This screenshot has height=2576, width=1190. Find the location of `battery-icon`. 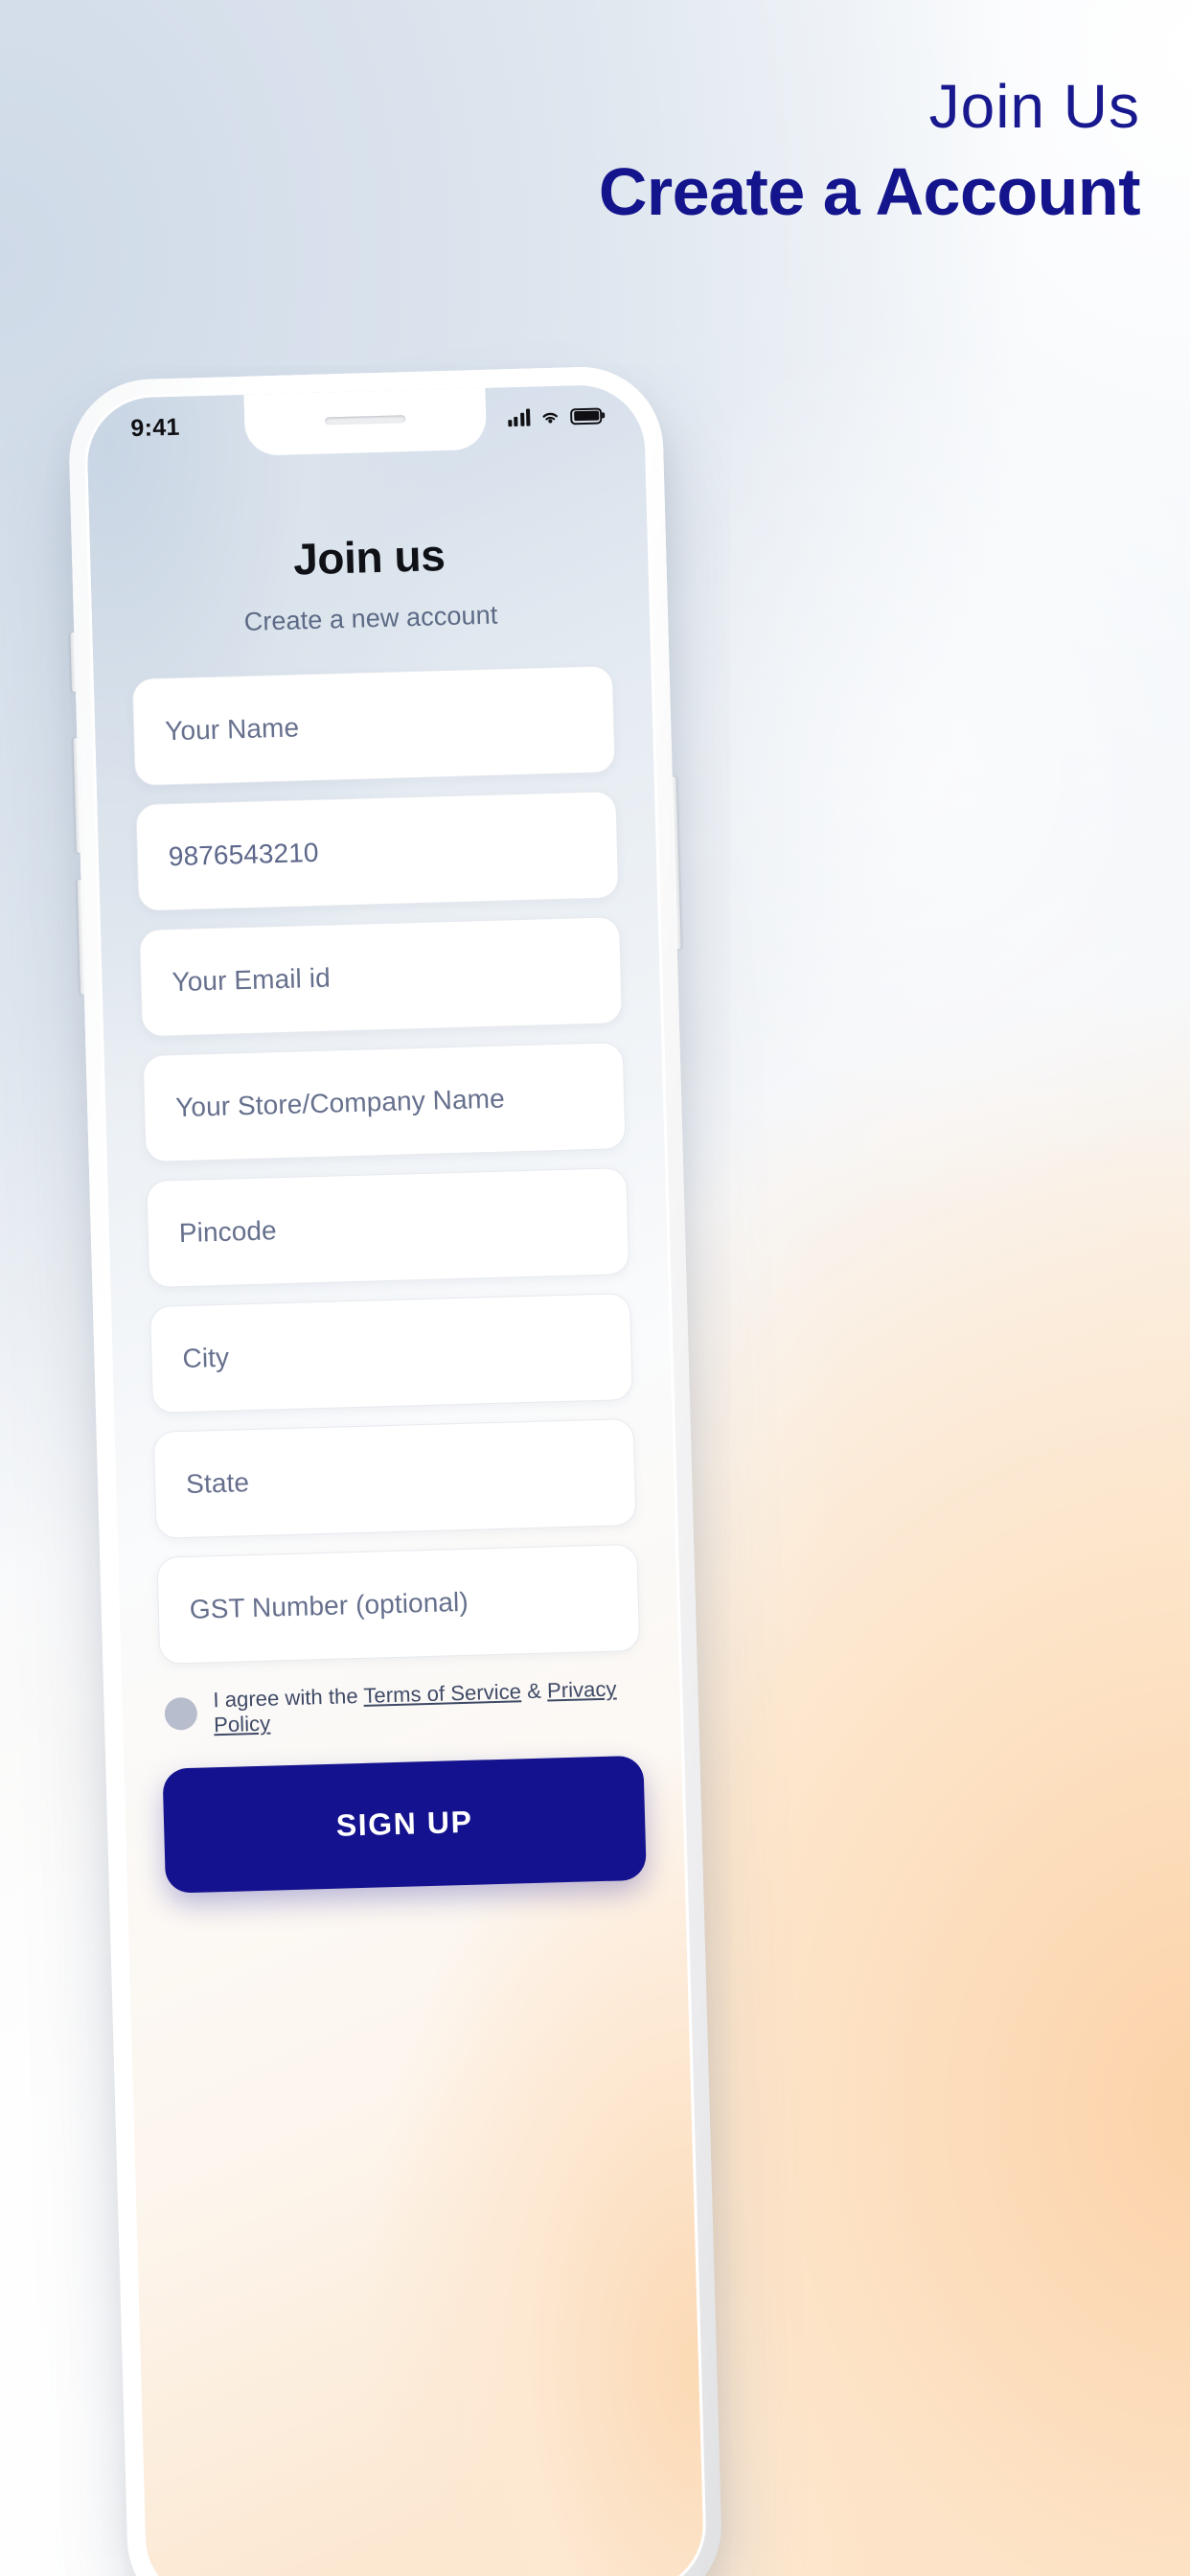

battery-icon is located at coordinates (586, 415).